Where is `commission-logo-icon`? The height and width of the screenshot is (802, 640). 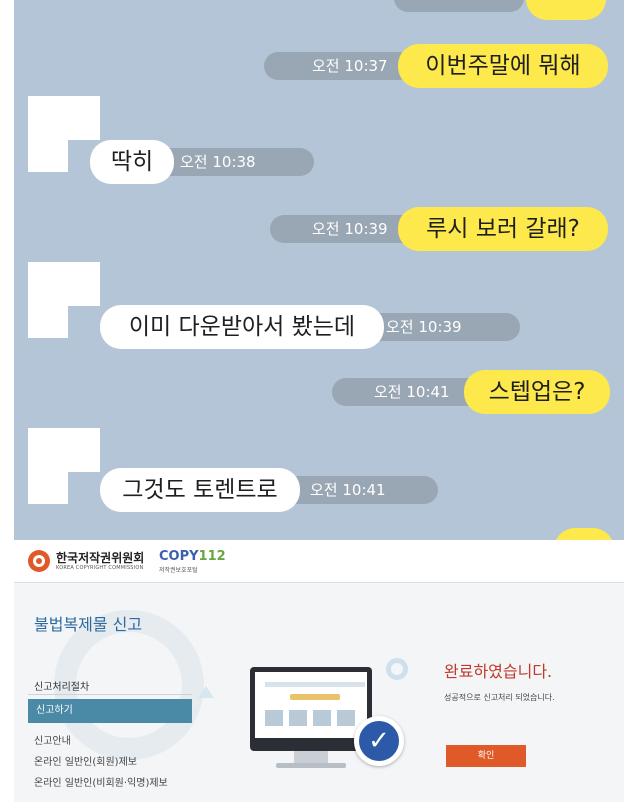 commission-logo-icon is located at coordinates (39, 561).